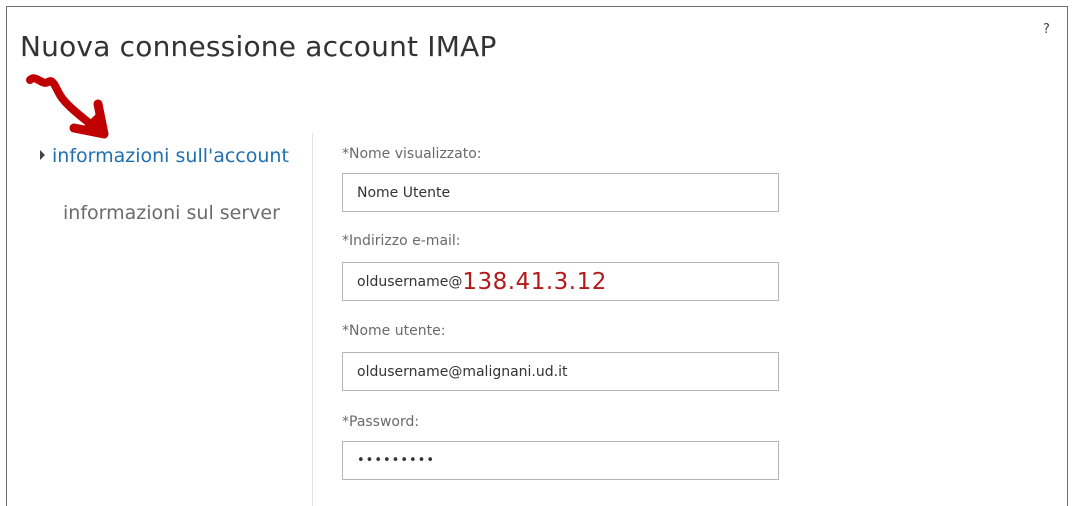 The image size is (1080, 506). I want to click on username-value: oldusername@malignani.ud.it, so click(462, 371).